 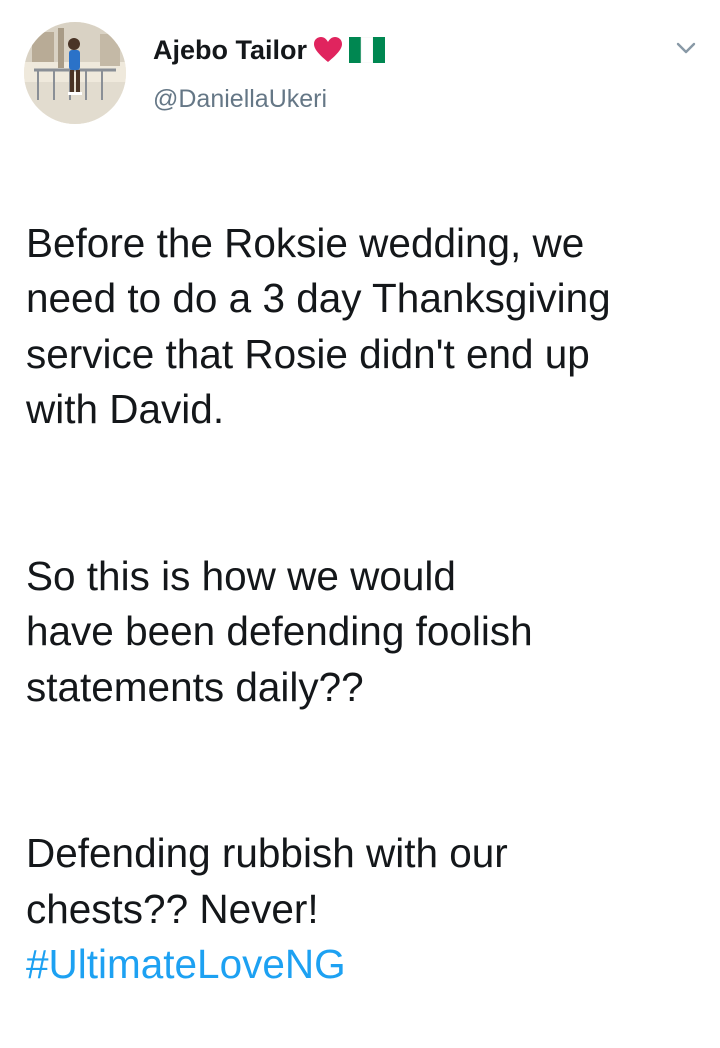 I want to click on author-name-row: Ajebo Tailor, so click(x=269, y=50).